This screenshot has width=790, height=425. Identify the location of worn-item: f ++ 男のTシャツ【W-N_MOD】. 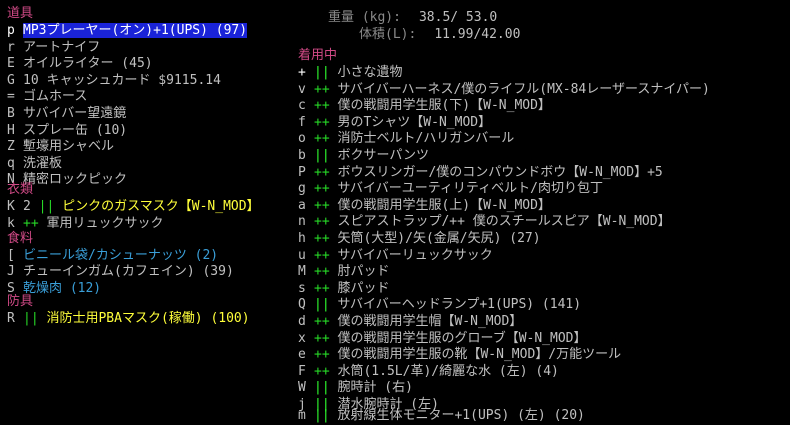
(394, 123).